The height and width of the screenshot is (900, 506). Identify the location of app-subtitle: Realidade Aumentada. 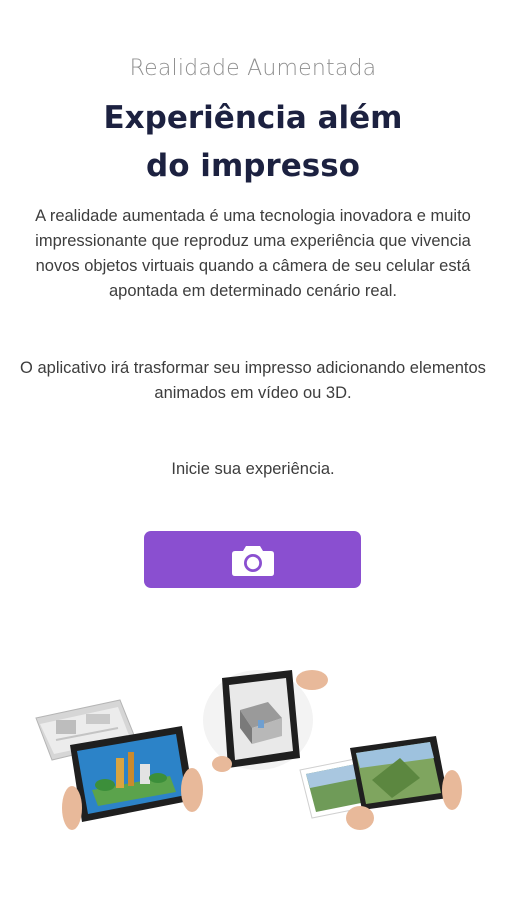
(253, 68).